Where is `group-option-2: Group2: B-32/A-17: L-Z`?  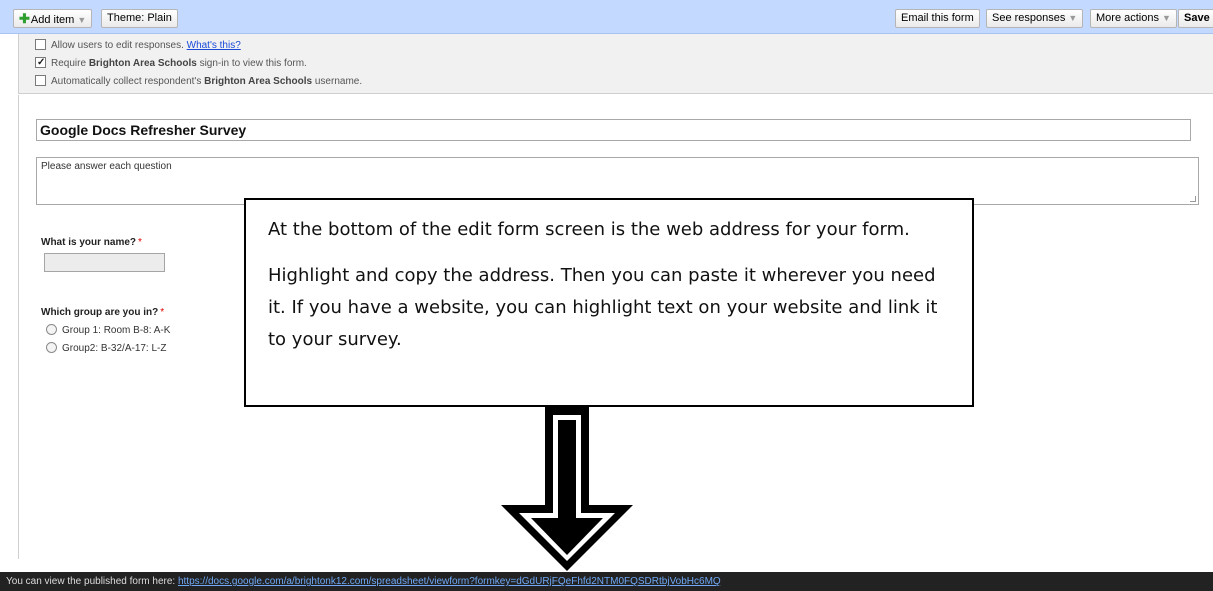 group-option-2: Group2: B-32/A-17: L-Z is located at coordinates (106, 348).